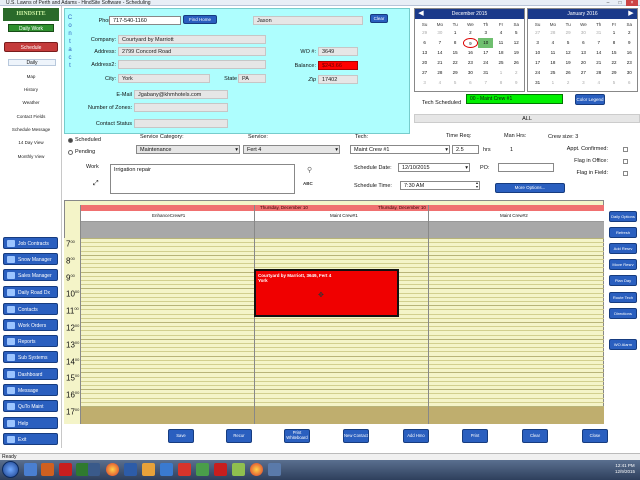 The width and height of the screenshot is (640, 480). What do you see at coordinates (30, 292) in the screenshot?
I see `daily-road-button: Daily Road Dx` at bounding box center [30, 292].